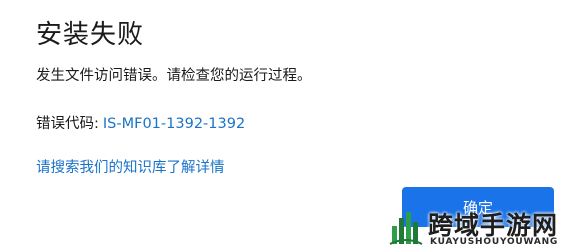  Describe the element at coordinates (67, 124) in the screenshot. I see `error-code-label: 错误代码:` at that location.